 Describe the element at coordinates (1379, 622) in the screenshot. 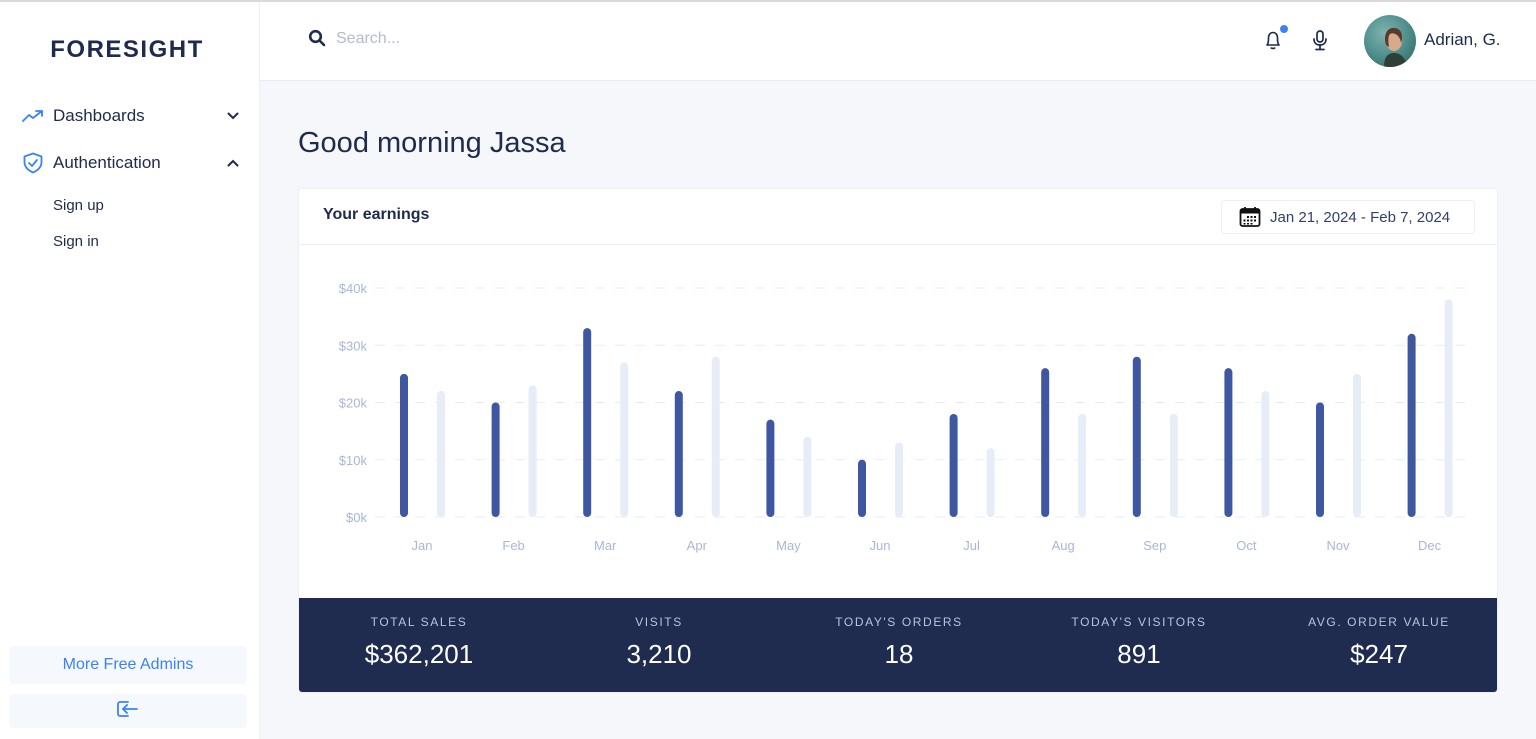

I see `stat-label: AVG. ORDER VALUE` at that location.